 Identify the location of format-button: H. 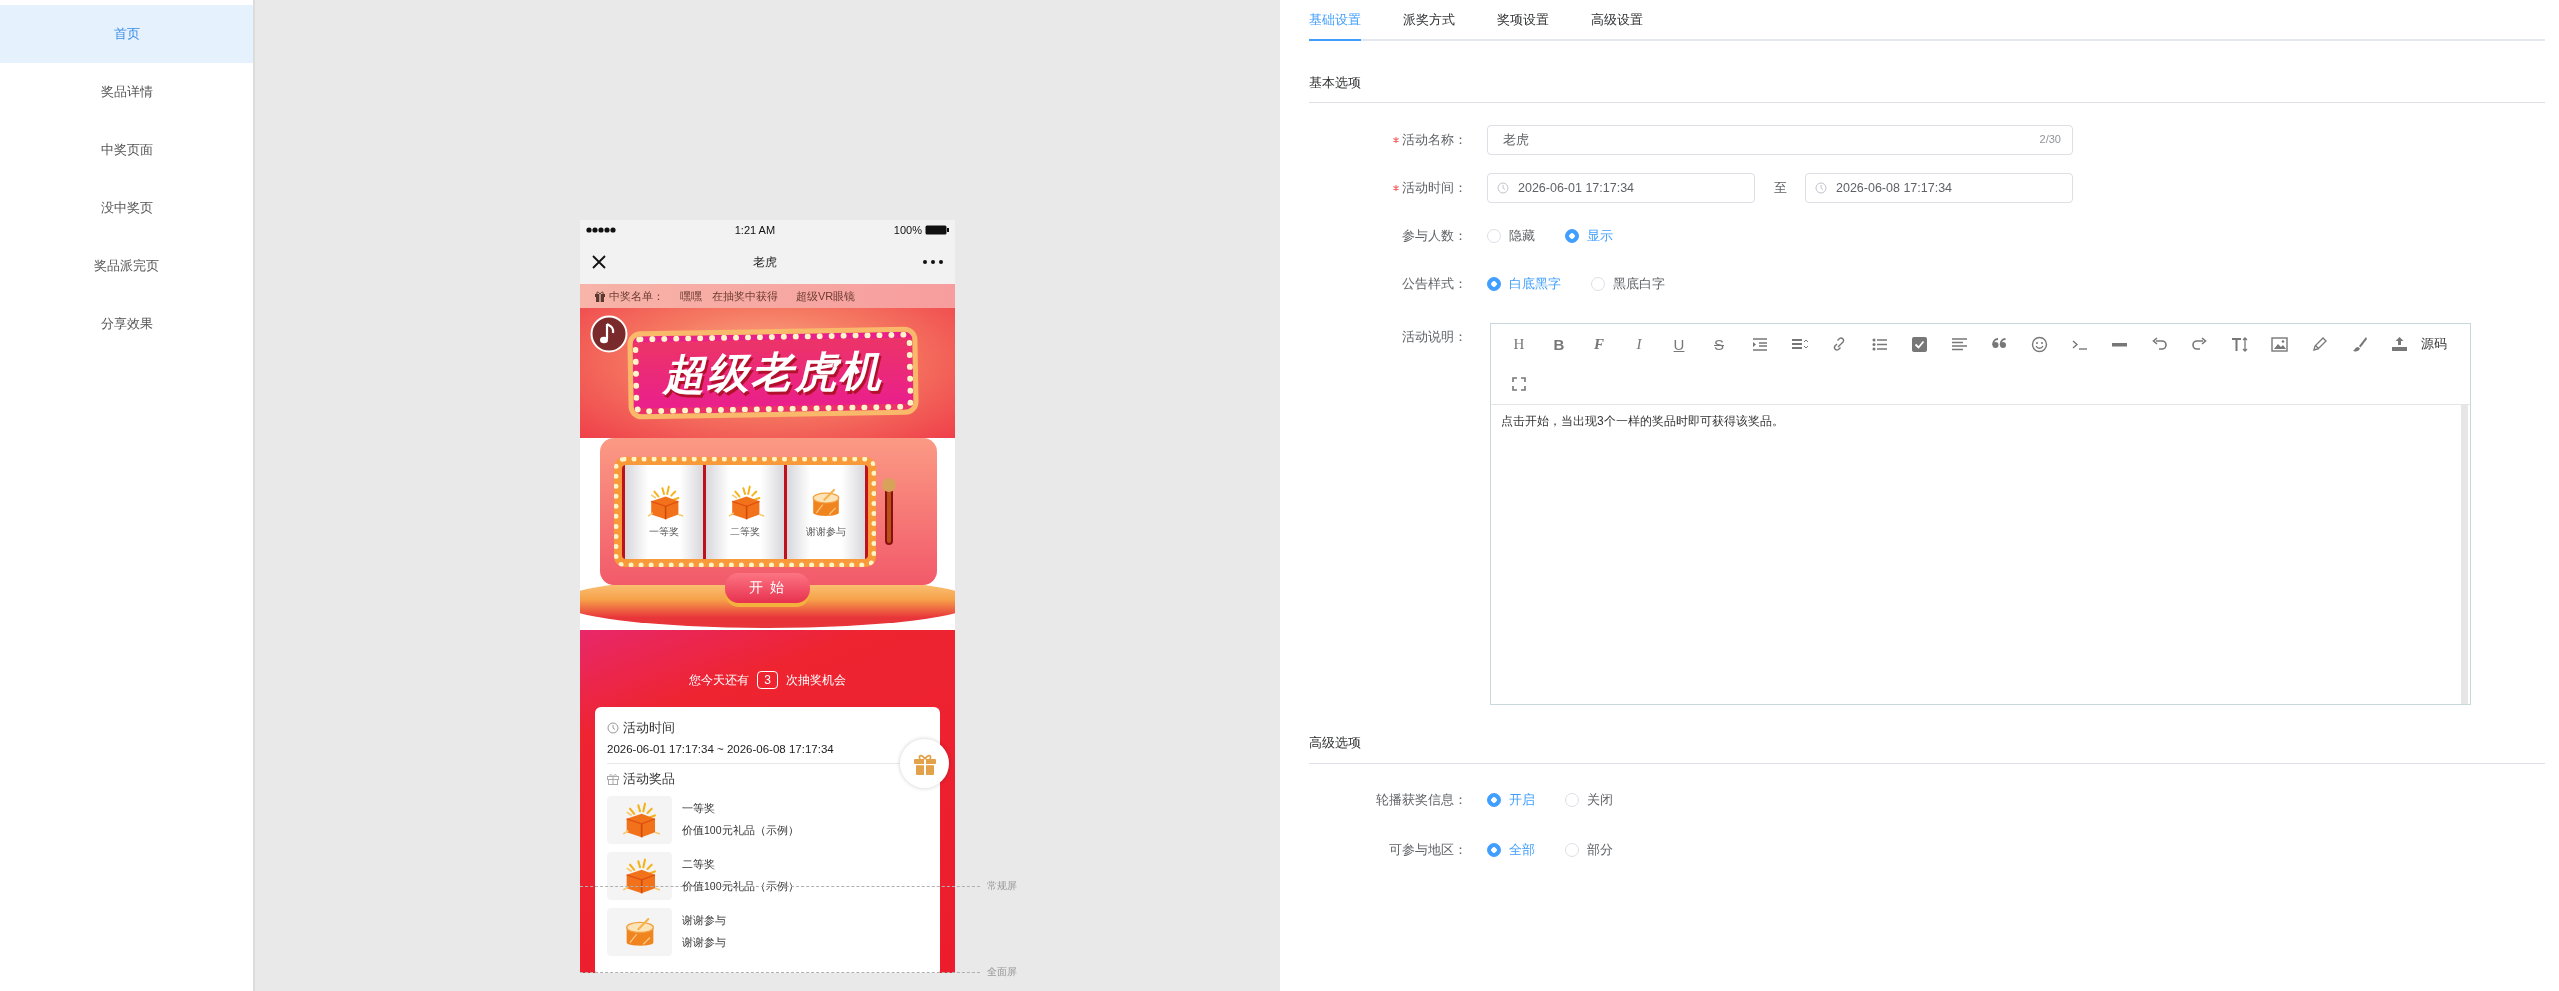
(1519, 344).